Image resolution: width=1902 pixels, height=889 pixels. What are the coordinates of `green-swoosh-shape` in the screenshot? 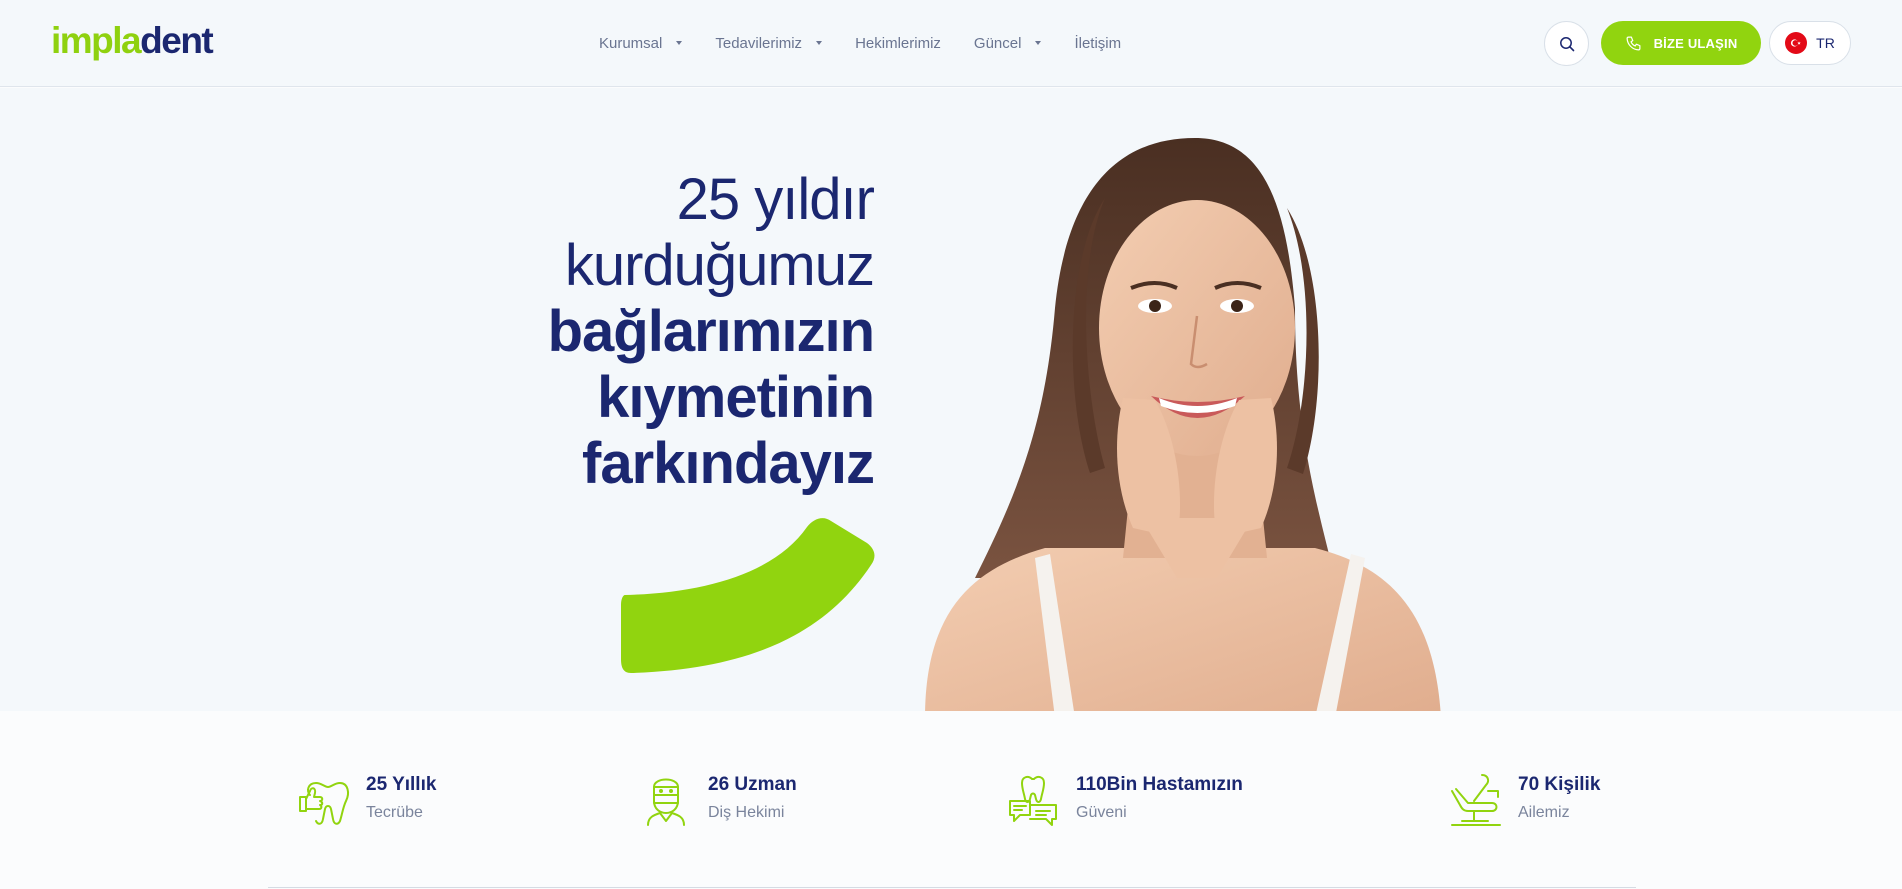 It's located at (748, 595).